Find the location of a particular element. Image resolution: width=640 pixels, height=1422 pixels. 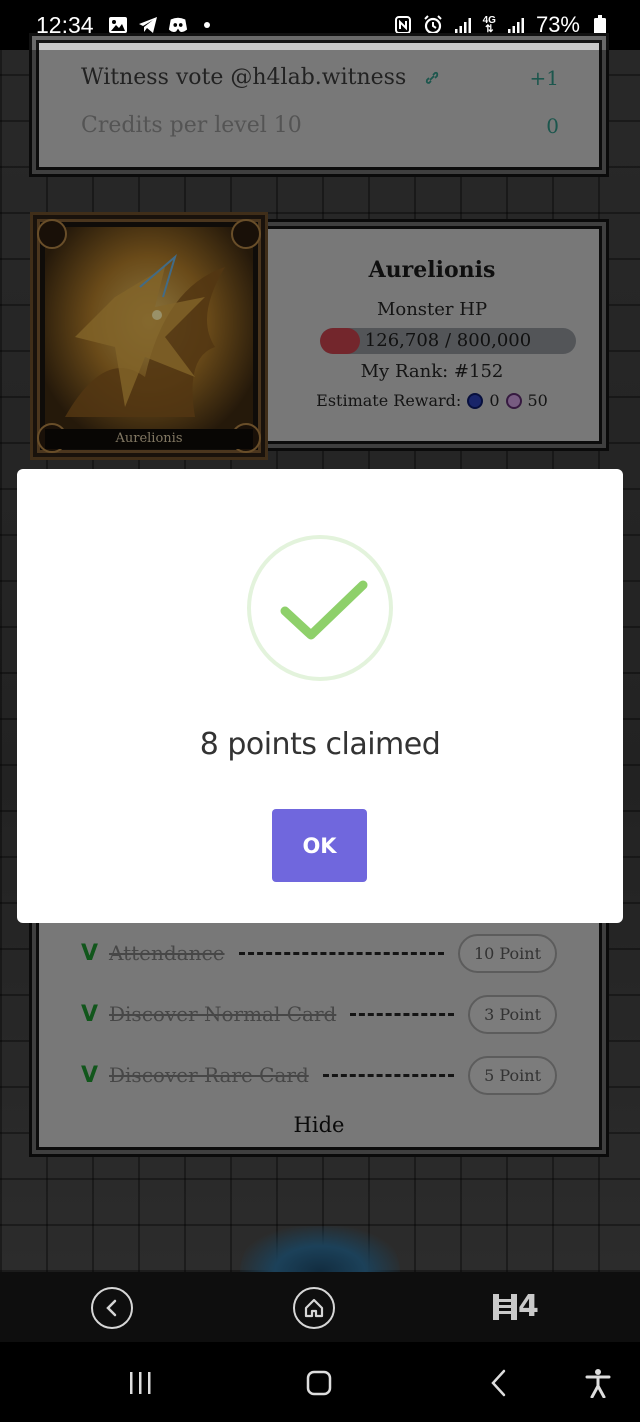

ok-button: OK is located at coordinates (319, 845).